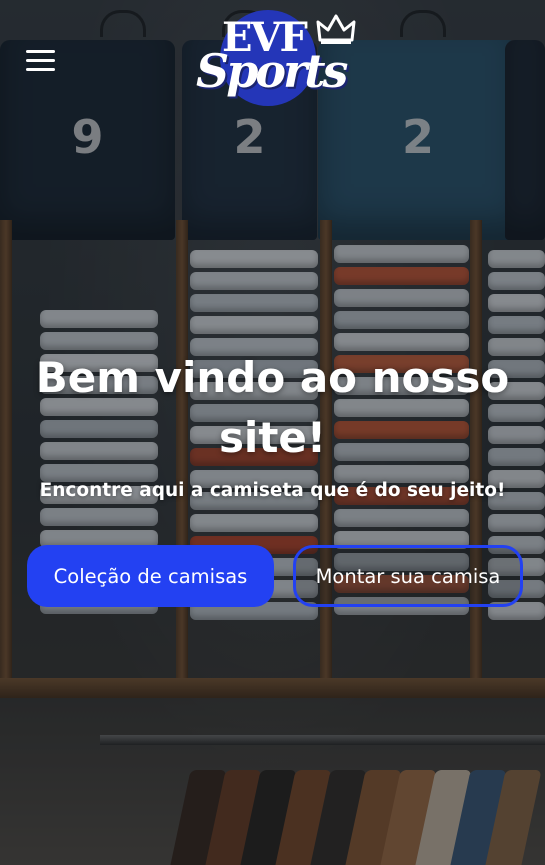  What do you see at coordinates (408, 576) in the screenshot?
I see `build-your-shirt-button: Montar sua camisa` at bounding box center [408, 576].